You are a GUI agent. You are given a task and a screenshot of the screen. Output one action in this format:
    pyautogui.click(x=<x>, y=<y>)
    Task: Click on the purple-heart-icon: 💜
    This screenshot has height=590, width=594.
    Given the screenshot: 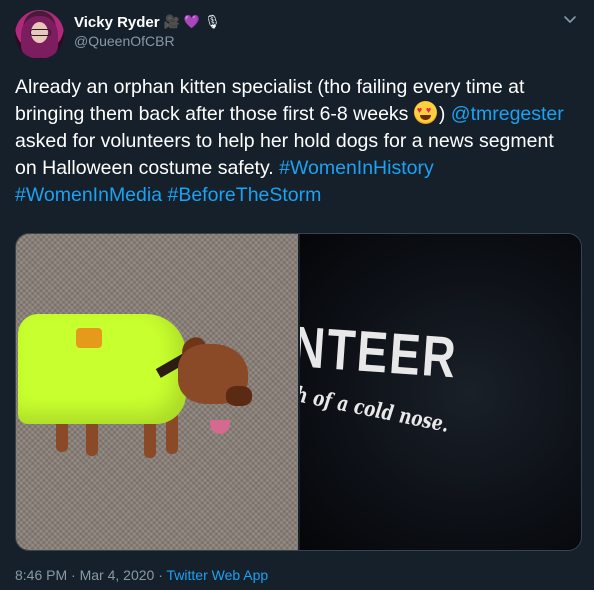 What is the action you would take?
    pyautogui.click(x=191, y=21)
    